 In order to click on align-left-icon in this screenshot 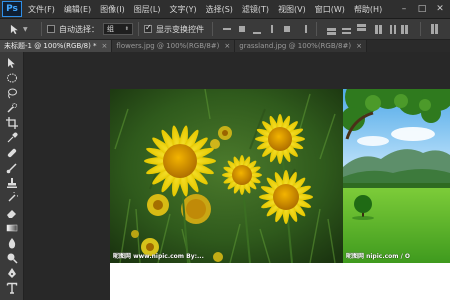, I will do `click(272, 29)`.